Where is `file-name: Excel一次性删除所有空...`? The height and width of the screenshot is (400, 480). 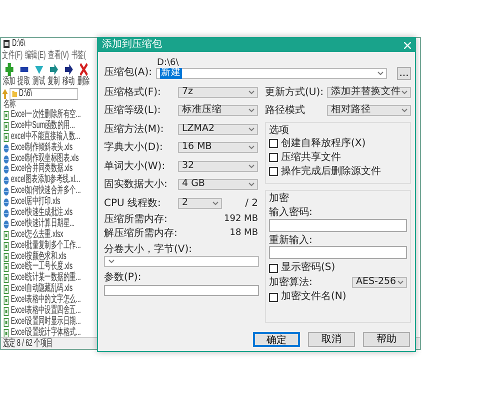 file-name: Excel一次性删除所有空... is located at coordinates (45, 115).